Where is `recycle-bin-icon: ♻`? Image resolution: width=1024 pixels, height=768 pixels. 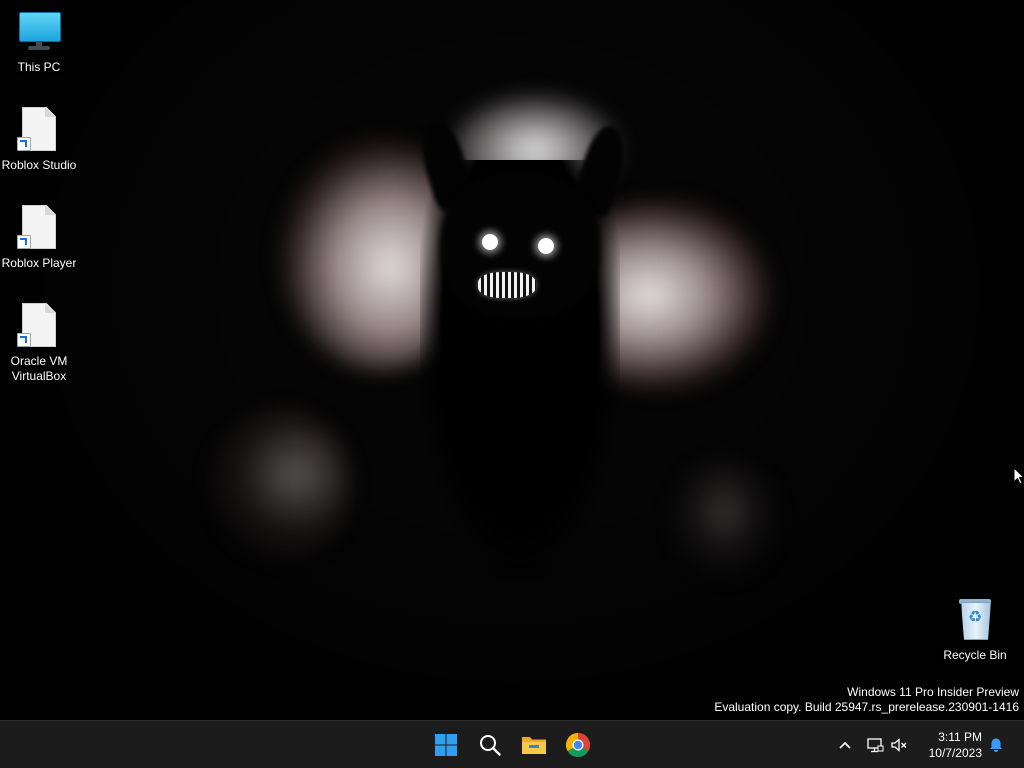 recycle-bin-icon: ♻ is located at coordinates (975, 620).